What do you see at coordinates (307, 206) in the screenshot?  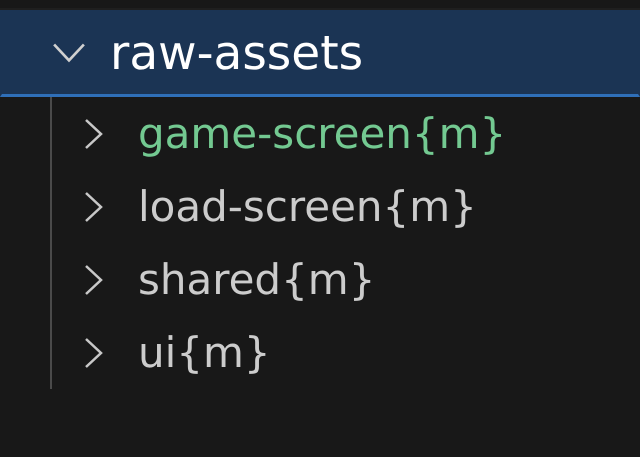 I see `folder-name: load-screen{m}` at bounding box center [307, 206].